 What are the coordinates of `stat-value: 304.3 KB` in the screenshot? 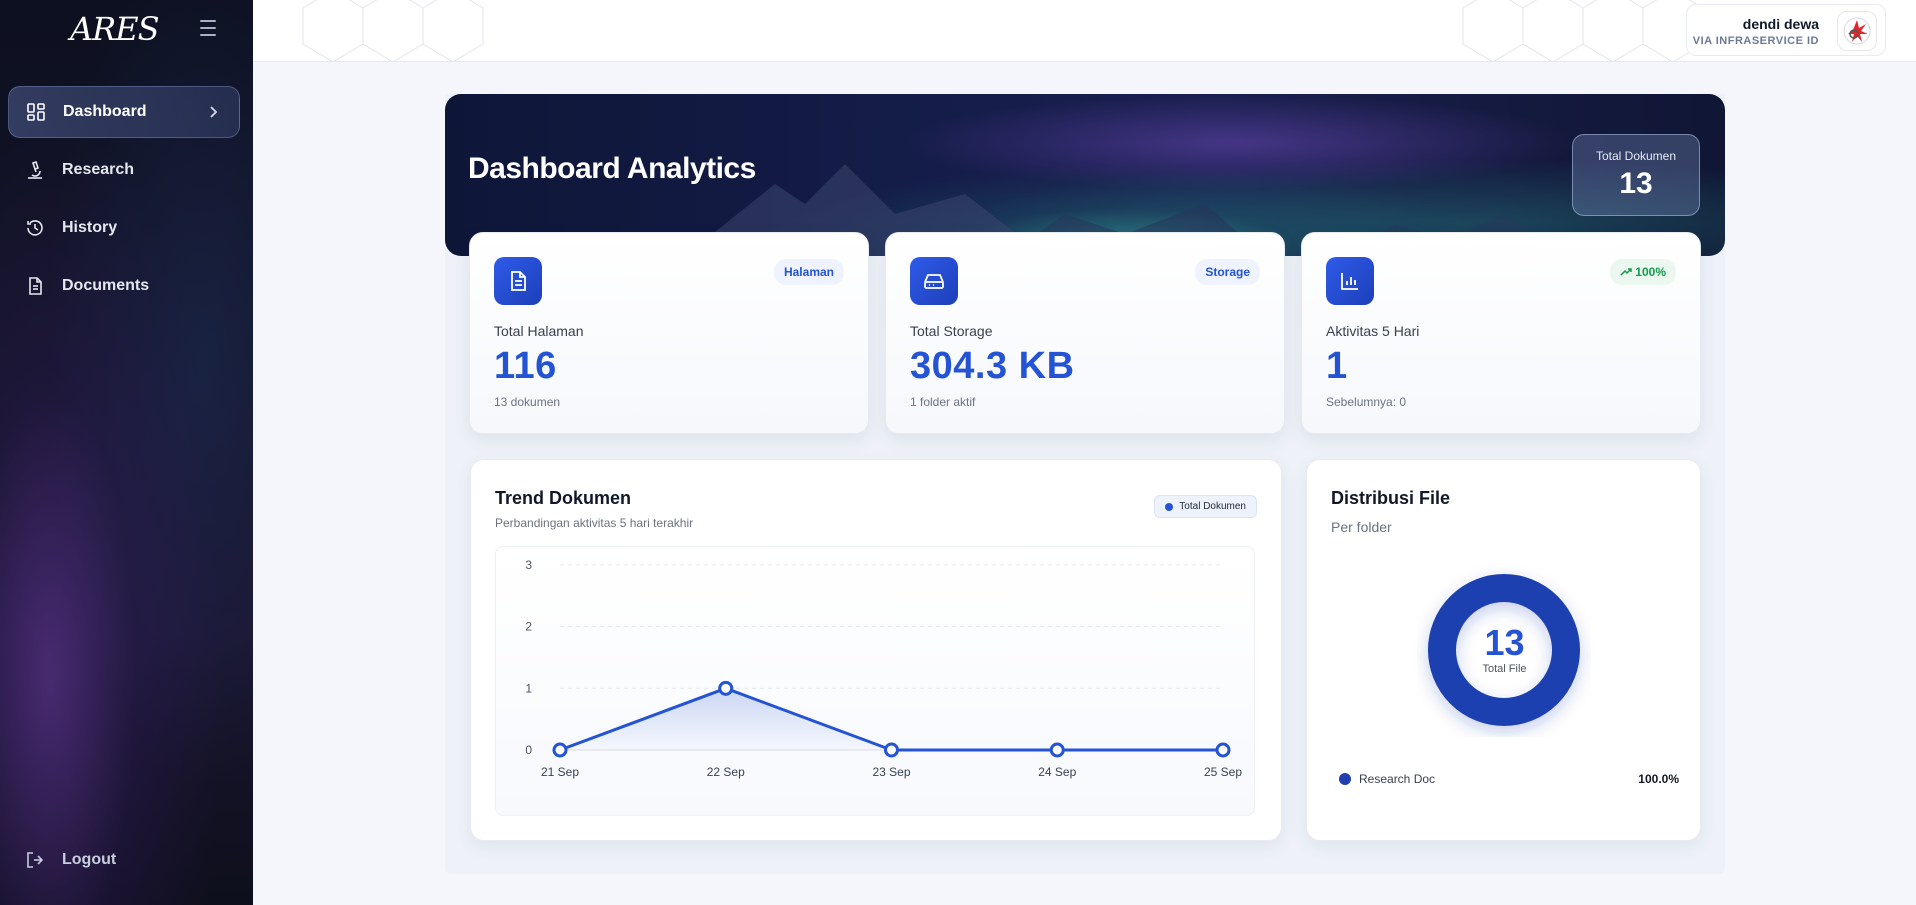 It's located at (992, 366).